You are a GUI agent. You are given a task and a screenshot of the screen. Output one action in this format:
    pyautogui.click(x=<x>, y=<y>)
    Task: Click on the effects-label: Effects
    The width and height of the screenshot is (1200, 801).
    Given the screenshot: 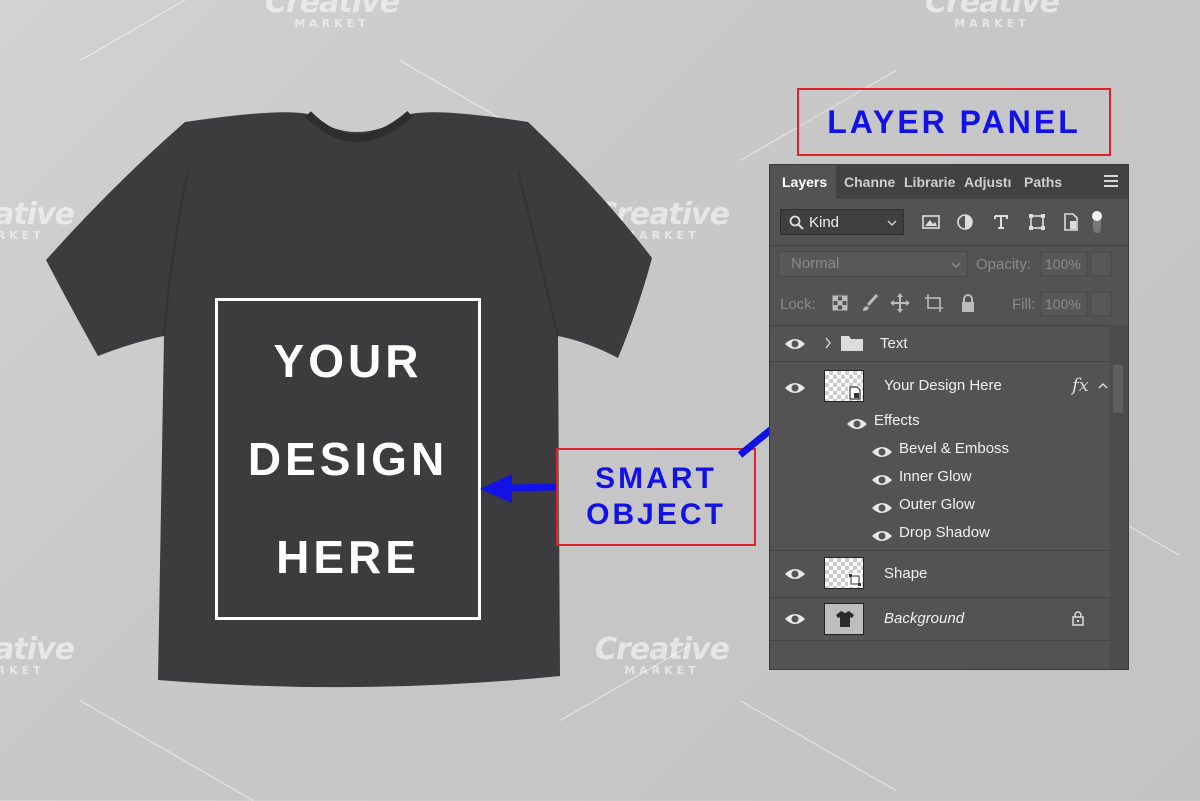 What is the action you would take?
    pyautogui.click(x=897, y=420)
    